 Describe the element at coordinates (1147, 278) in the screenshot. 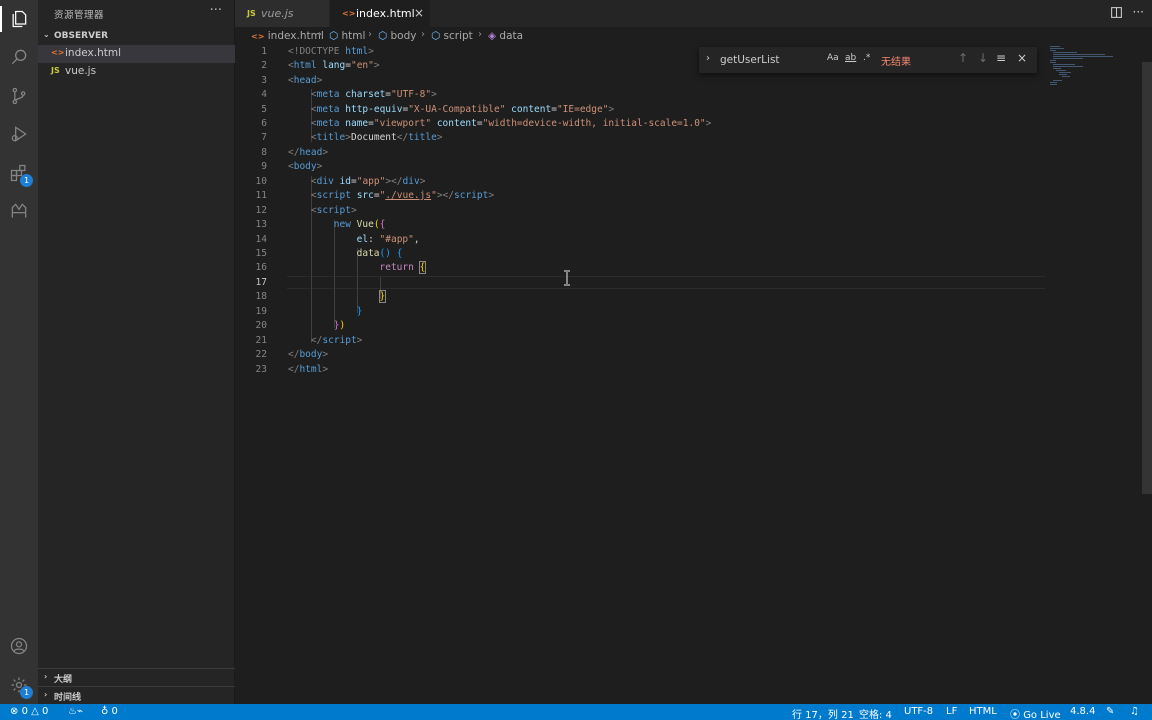

I see `vertical-scrollbar` at that location.